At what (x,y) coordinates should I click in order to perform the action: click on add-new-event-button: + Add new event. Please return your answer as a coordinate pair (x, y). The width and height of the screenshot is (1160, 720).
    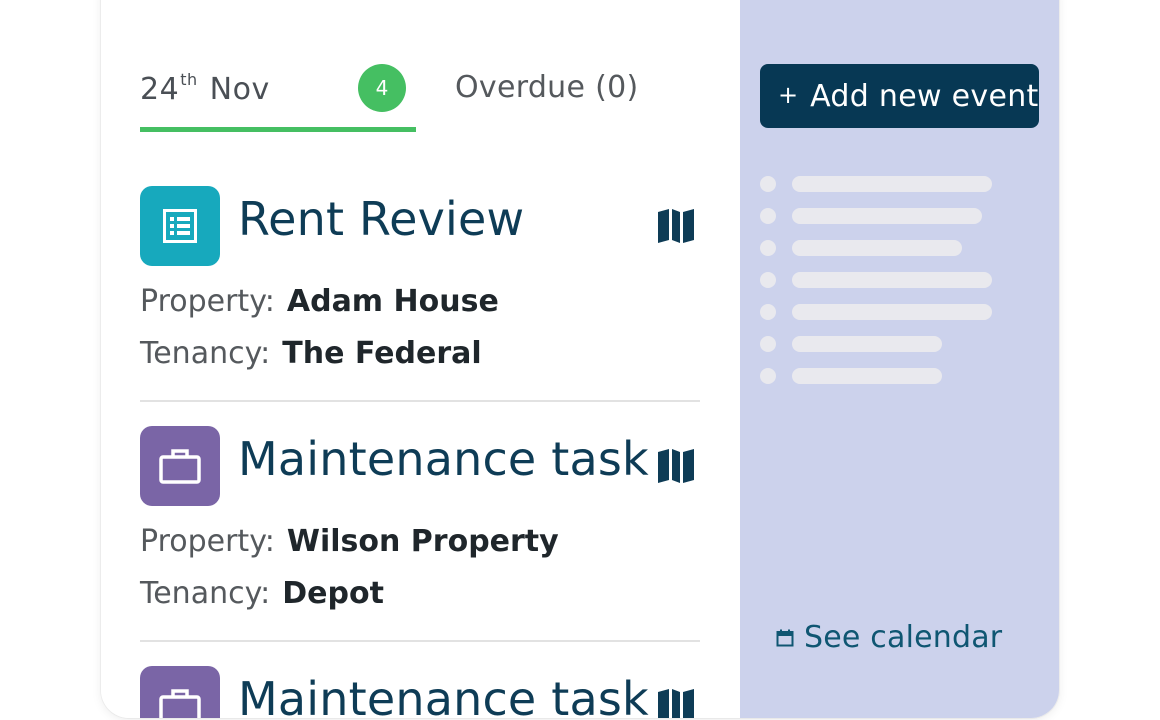
    Looking at the image, I should click on (899, 96).